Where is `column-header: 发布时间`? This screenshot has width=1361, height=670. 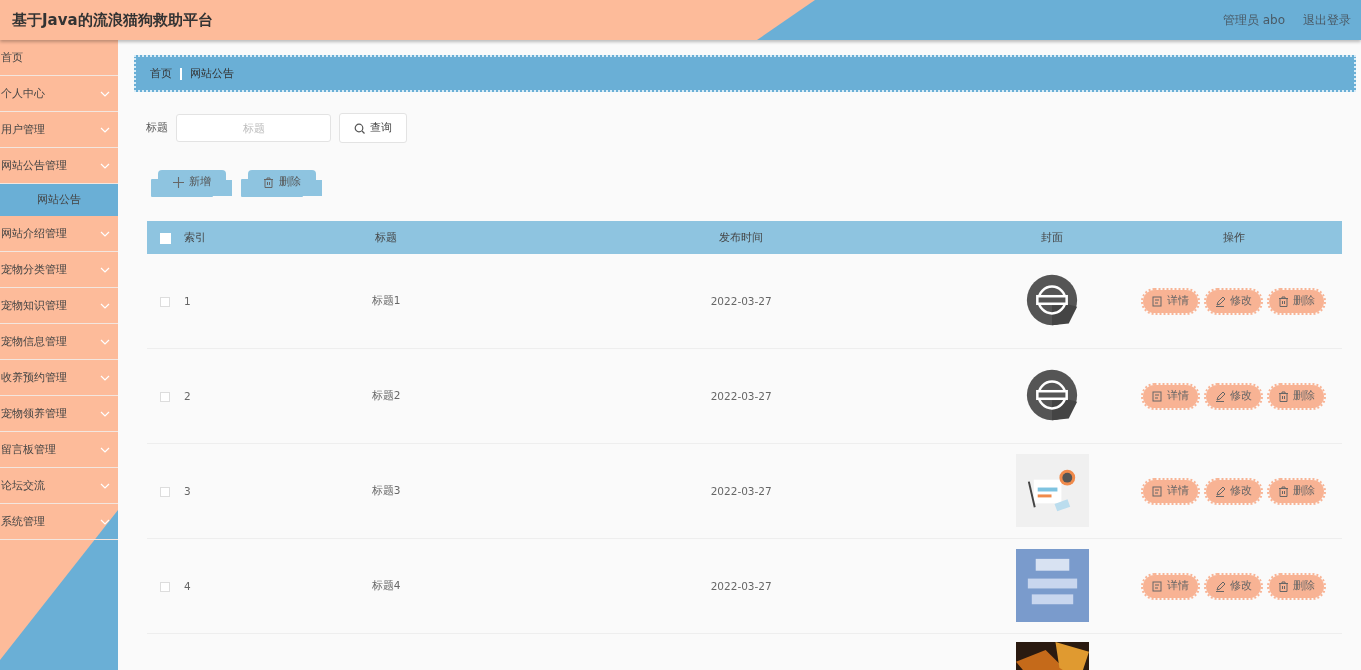
column-header: 发布时间 is located at coordinates (741, 236).